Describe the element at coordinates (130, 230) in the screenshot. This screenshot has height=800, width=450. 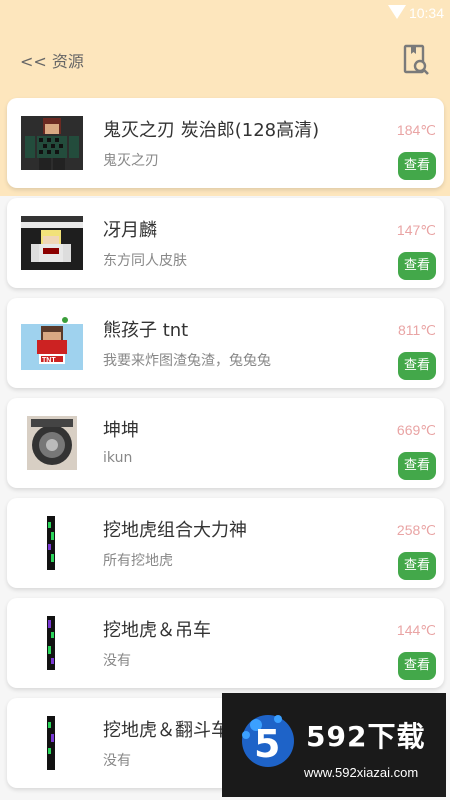
I see `resource-title: 冴月麟` at that location.